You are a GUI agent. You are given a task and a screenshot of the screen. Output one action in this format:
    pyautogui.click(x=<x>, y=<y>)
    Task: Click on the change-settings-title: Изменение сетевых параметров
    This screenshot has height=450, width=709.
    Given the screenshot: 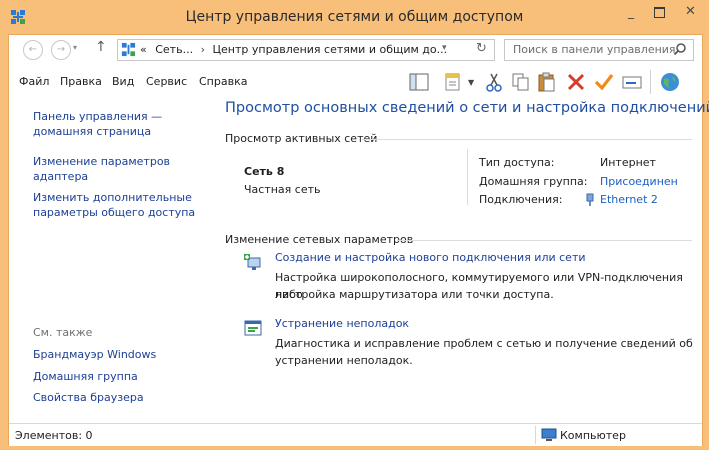 What is the action you would take?
    pyautogui.click(x=319, y=239)
    